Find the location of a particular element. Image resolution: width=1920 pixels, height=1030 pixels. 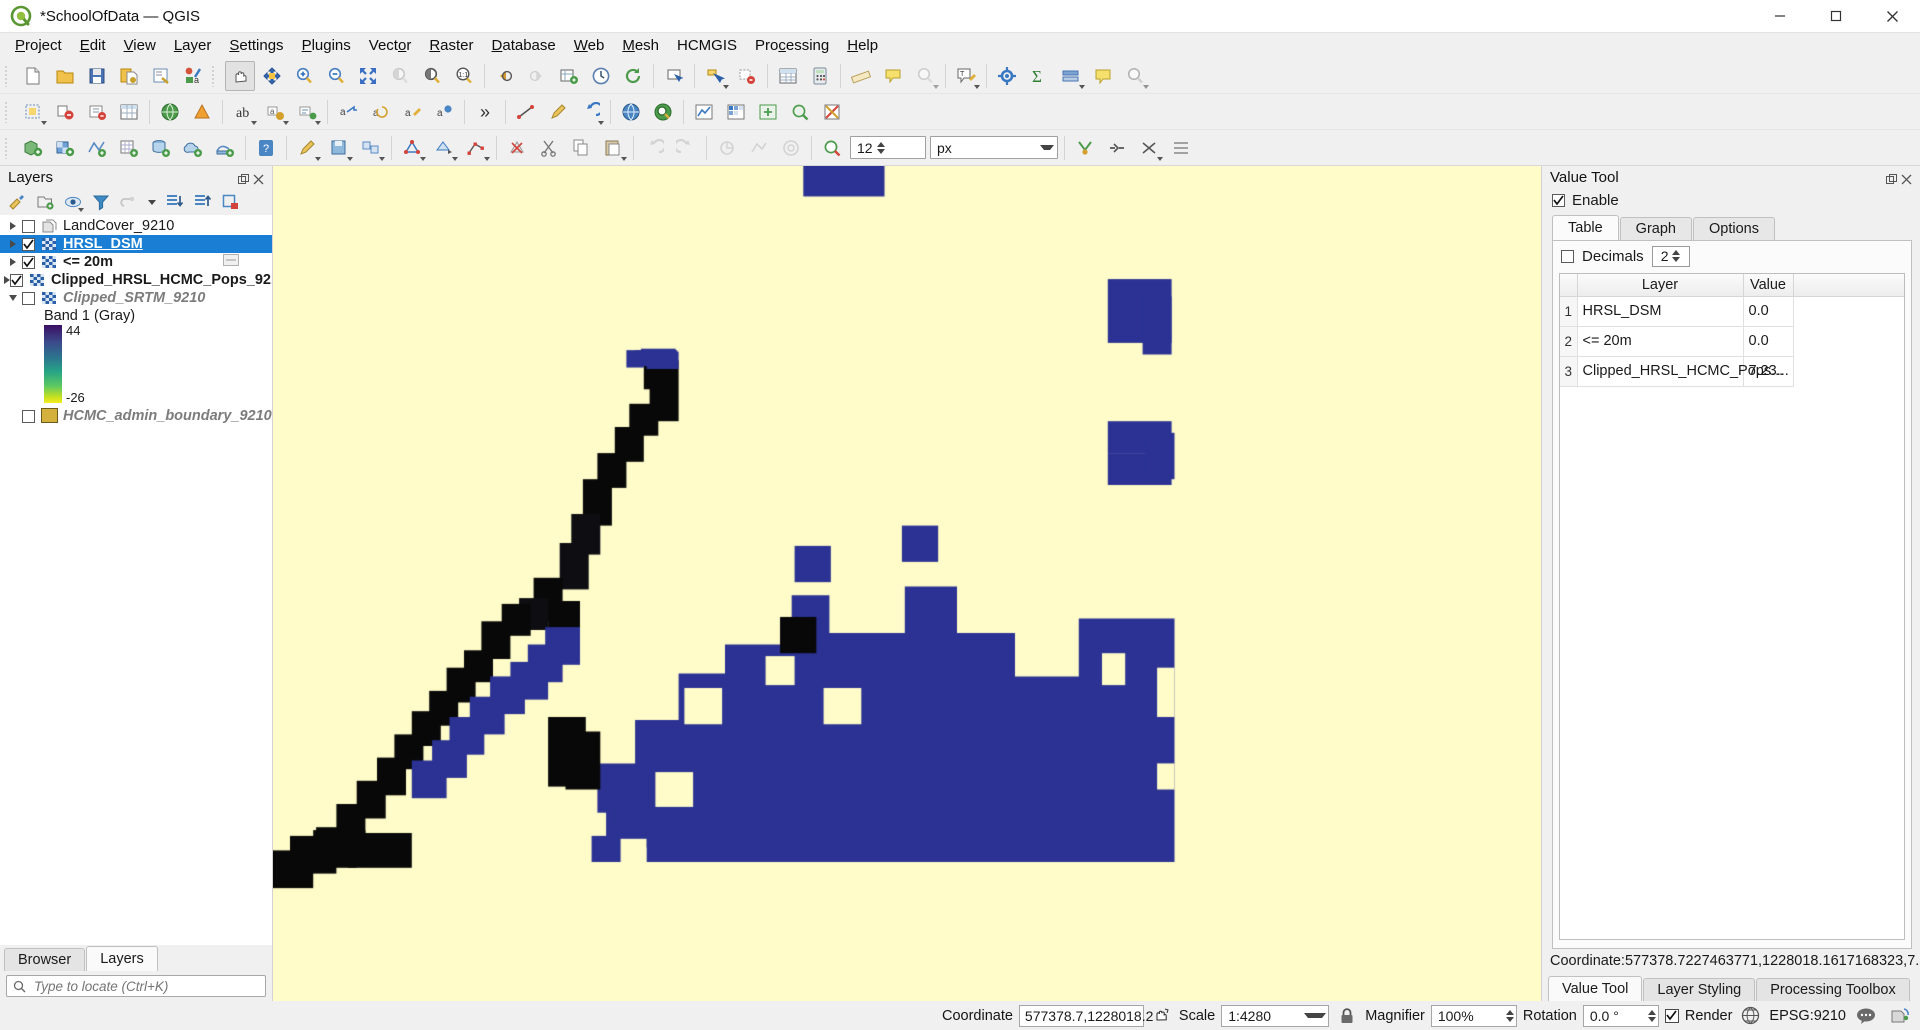

move-feature-icon is located at coordinates (444, 148).